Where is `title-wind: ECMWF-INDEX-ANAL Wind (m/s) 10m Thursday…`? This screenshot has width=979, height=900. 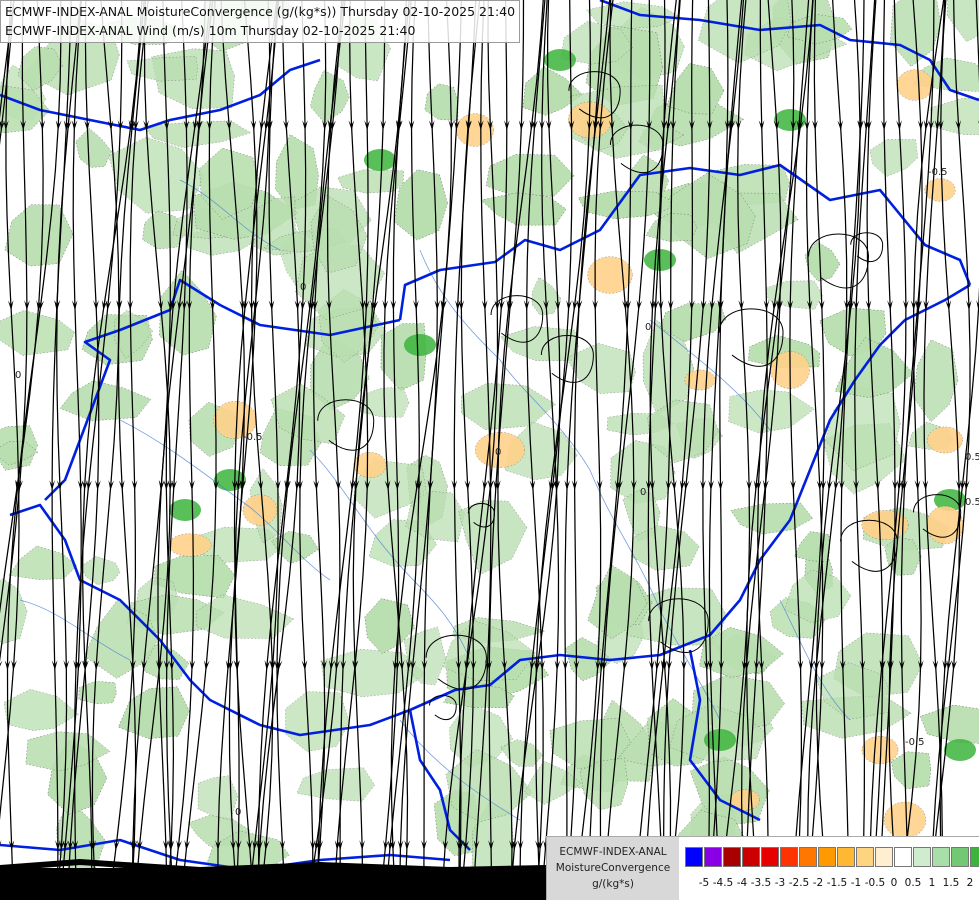 title-wind: ECMWF-INDEX-ANAL Wind (m/s) 10m Thursday… is located at coordinates (210, 30).